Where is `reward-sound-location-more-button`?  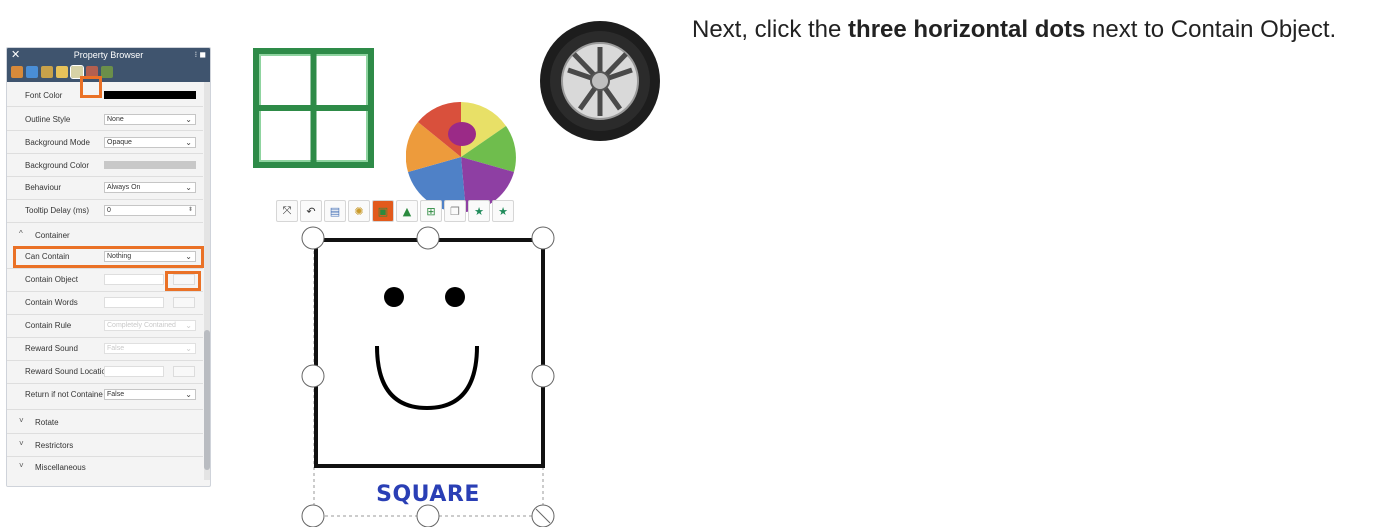 reward-sound-location-more-button is located at coordinates (184, 371).